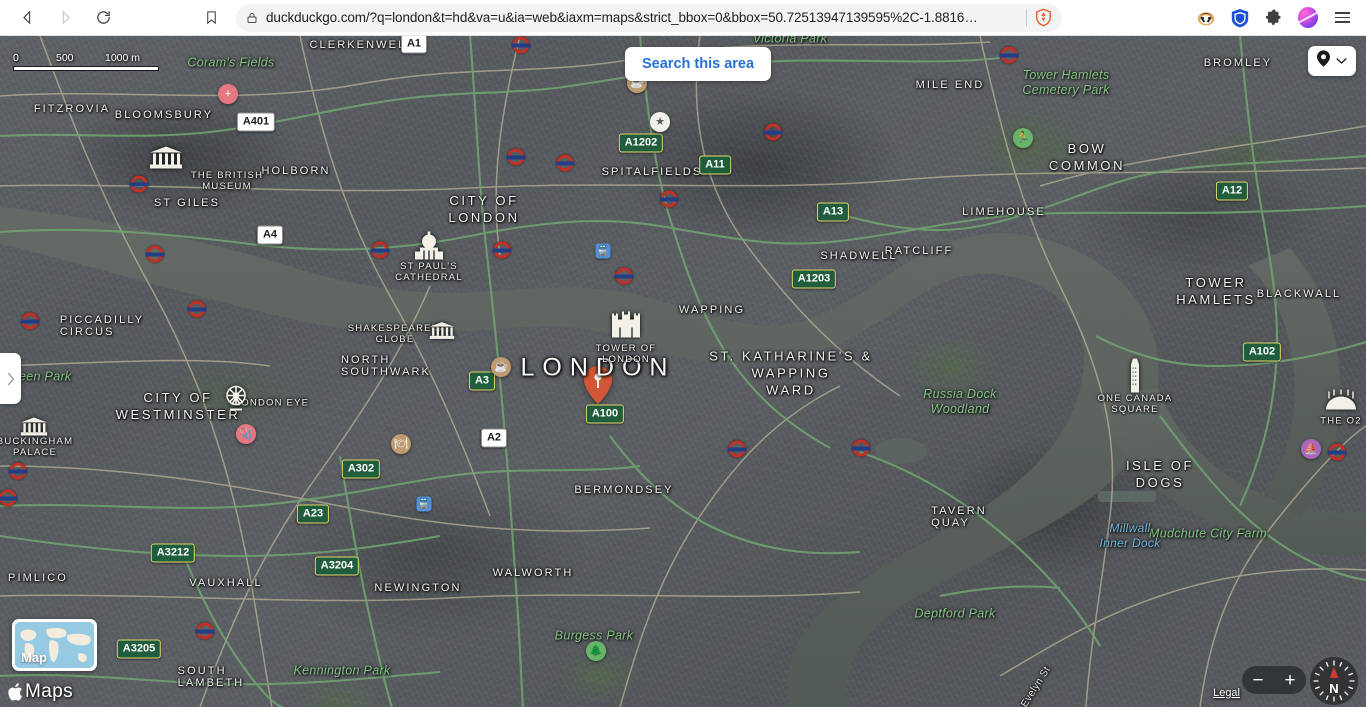 This screenshot has width=1366, height=707. What do you see at coordinates (1208, 533) in the screenshot?
I see `map-label-park: Mudchute City Farm` at bounding box center [1208, 533].